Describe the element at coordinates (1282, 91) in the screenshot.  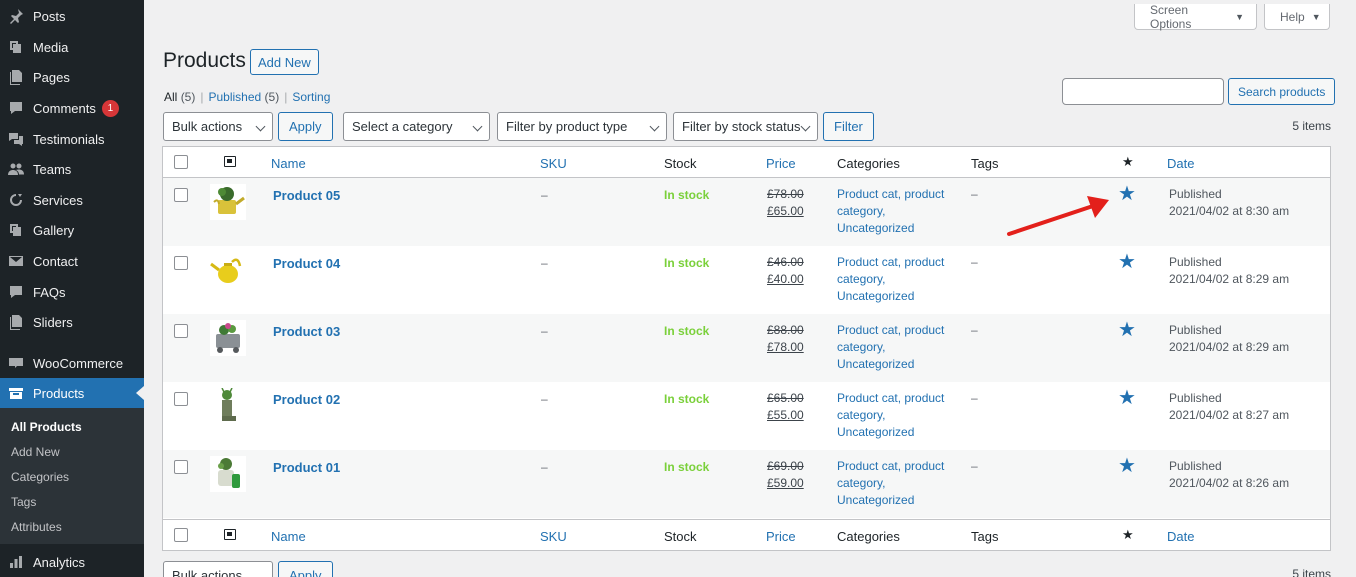
I see `search-products-button: Search products` at that location.